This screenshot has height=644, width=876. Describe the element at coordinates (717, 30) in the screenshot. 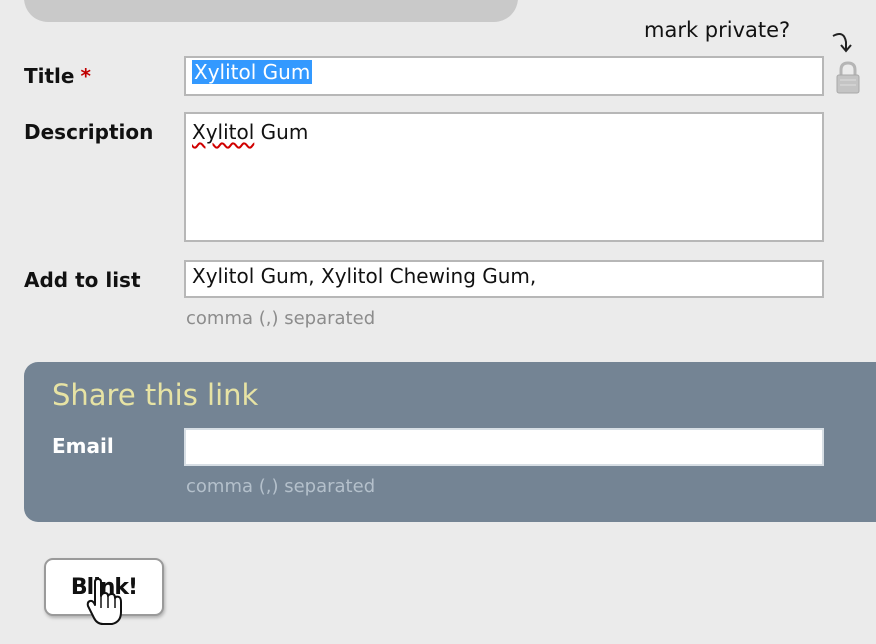

I see `mark-private-label: mark private?` at that location.